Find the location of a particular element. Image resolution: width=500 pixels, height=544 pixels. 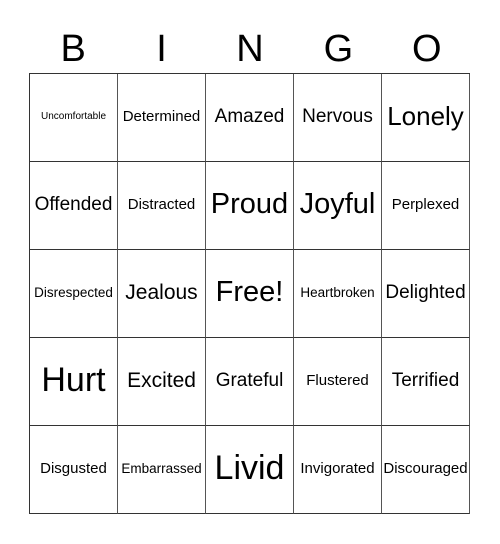

bingo-cell: Invigorated is located at coordinates (338, 470).